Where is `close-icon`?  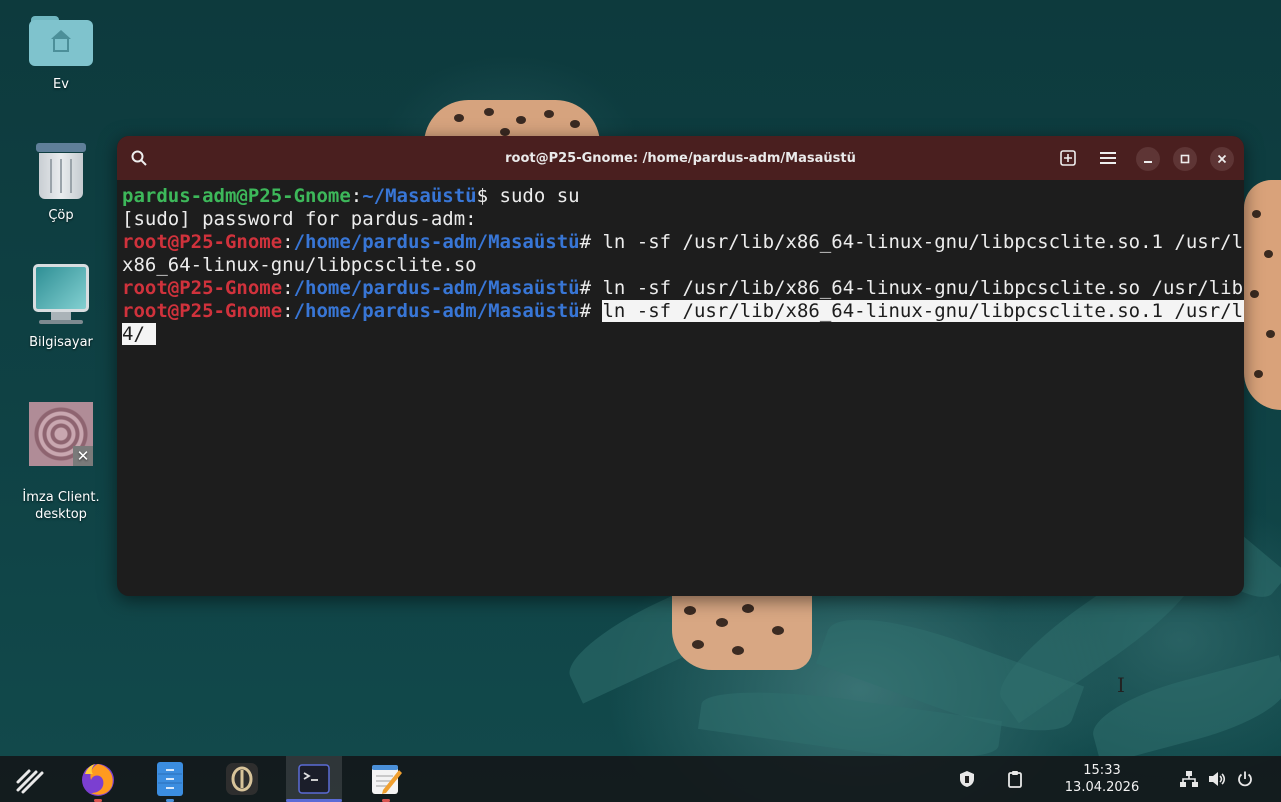
close-icon is located at coordinates (1222, 159).